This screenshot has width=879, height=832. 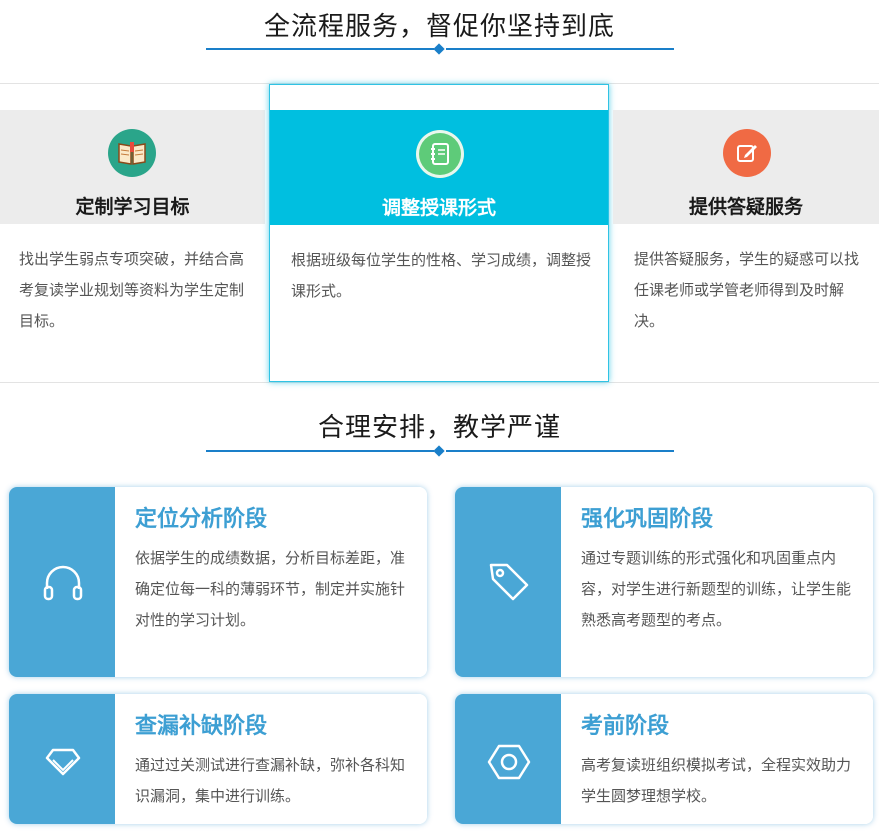 What do you see at coordinates (270, 780) in the screenshot?
I see `stage-text: 通过过关测试进行查漏补缺，弥补各科知识漏洞，集中进行训练。` at bounding box center [270, 780].